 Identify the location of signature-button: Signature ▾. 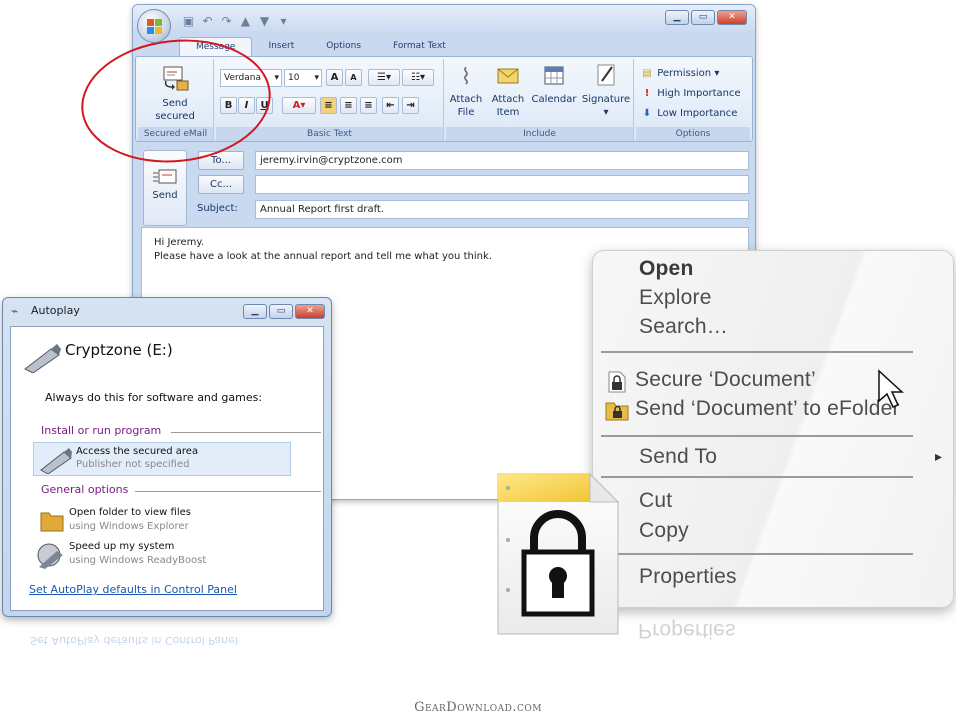
(606, 91).